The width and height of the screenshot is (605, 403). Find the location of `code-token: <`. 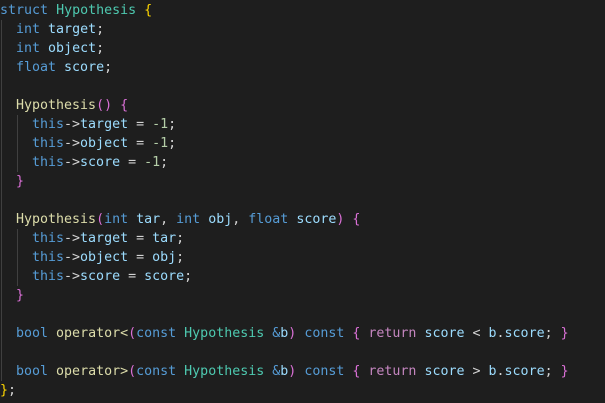

code-token: < is located at coordinates (476, 333).